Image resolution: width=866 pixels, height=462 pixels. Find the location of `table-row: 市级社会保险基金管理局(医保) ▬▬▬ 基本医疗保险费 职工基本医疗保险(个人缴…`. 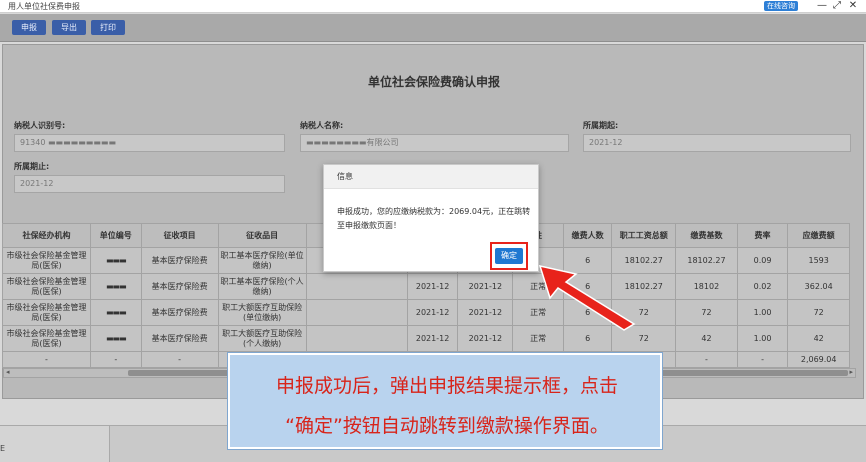

table-row: 市级社会保险基金管理局(医保) ▬▬▬ 基本医疗保险费 职工基本医疗保险(个人缴… is located at coordinates (426, 286).